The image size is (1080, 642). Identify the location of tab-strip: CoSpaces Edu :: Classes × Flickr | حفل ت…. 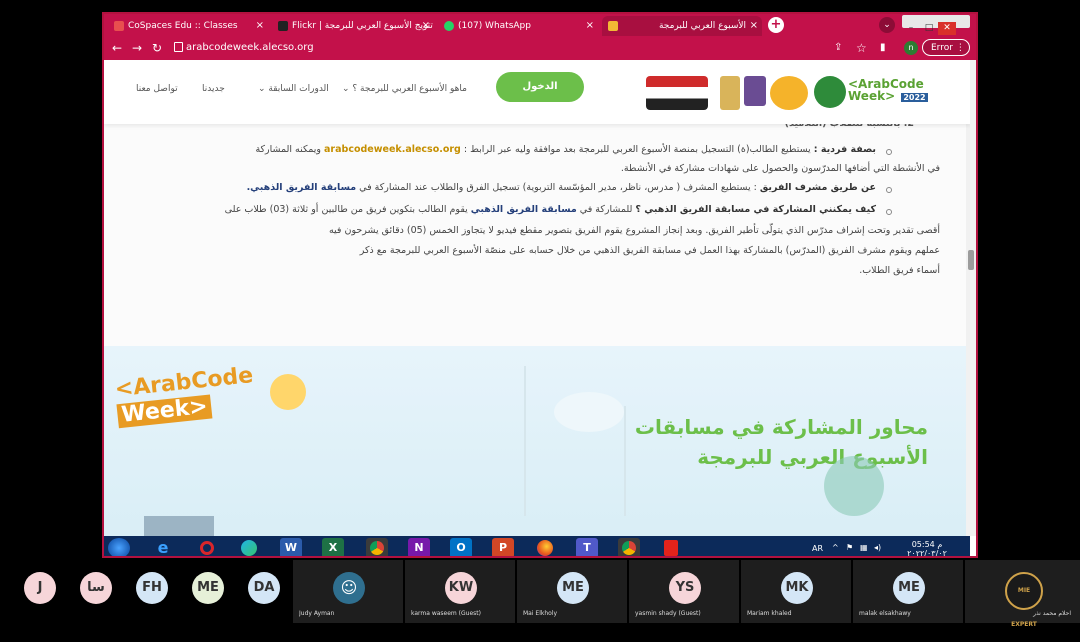
(540, 25).